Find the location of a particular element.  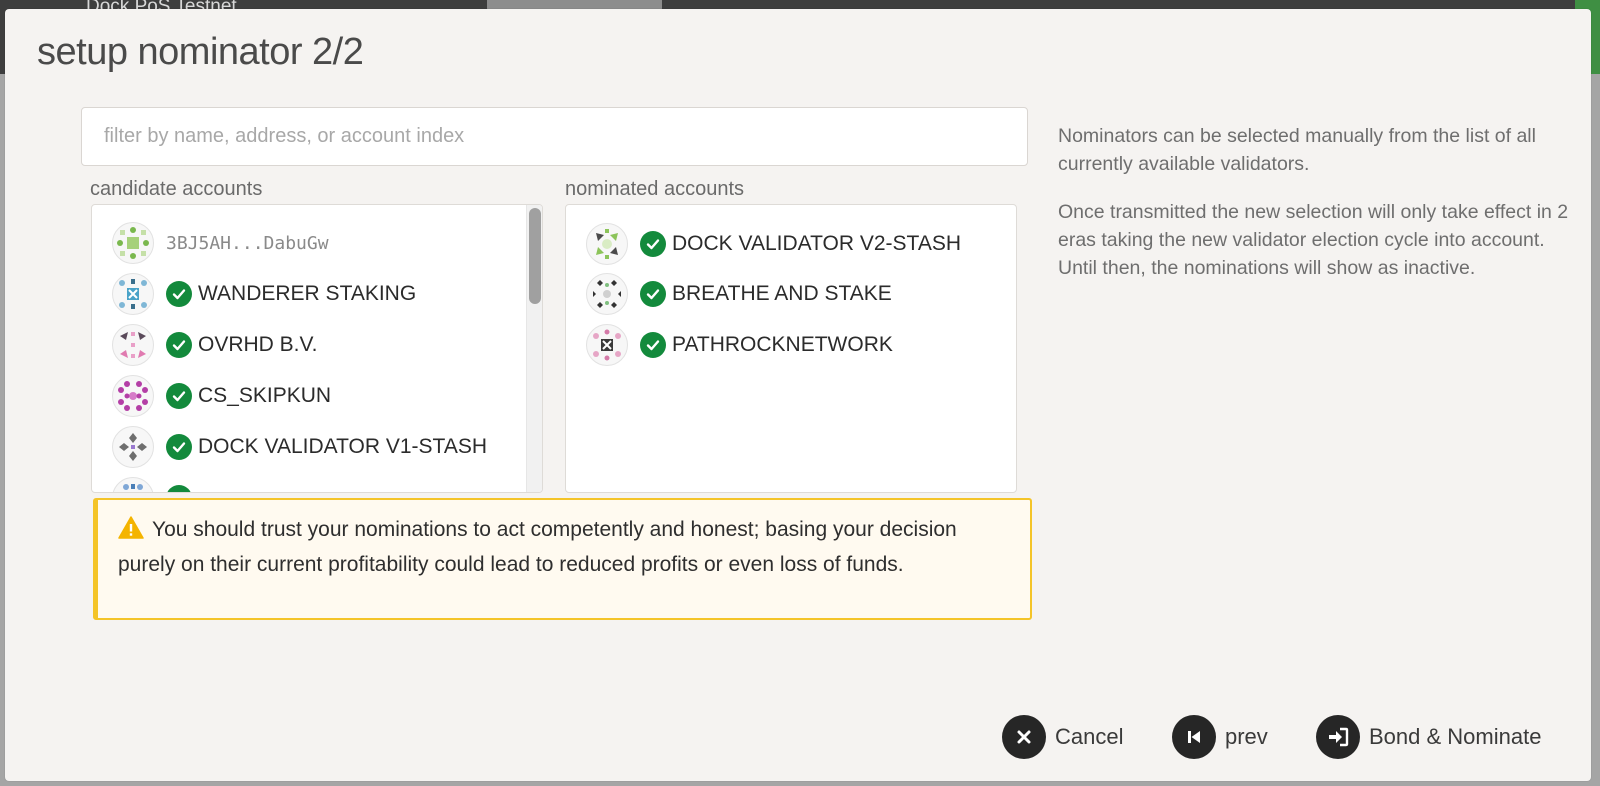

sign-in-icon is located at coordinates (1338, 737).